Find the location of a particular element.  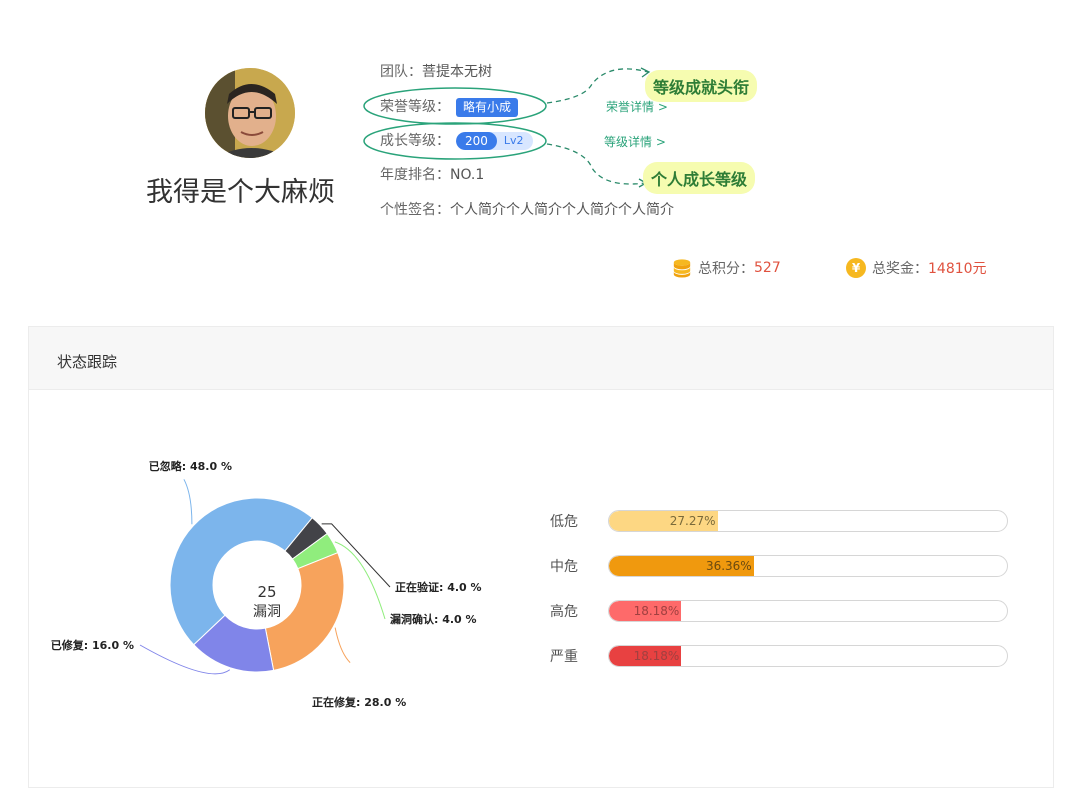

panel-title: 状态跟踪 is located at coordinates (87, 362).